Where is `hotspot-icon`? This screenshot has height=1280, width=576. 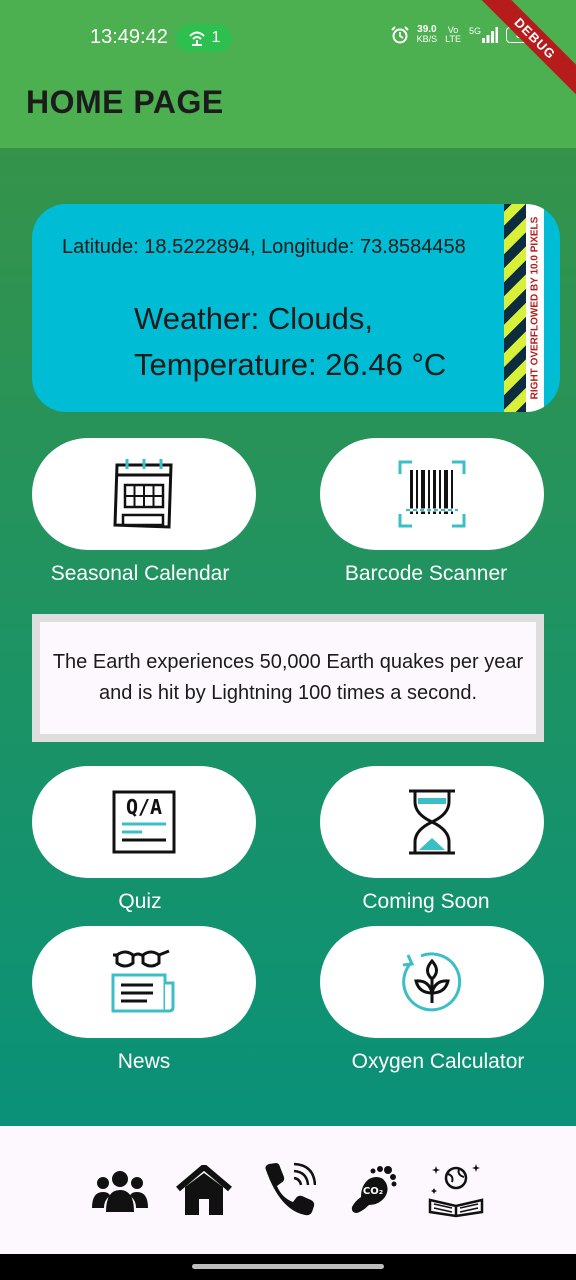
hotspot-icon is located at coordinates (196, 38).